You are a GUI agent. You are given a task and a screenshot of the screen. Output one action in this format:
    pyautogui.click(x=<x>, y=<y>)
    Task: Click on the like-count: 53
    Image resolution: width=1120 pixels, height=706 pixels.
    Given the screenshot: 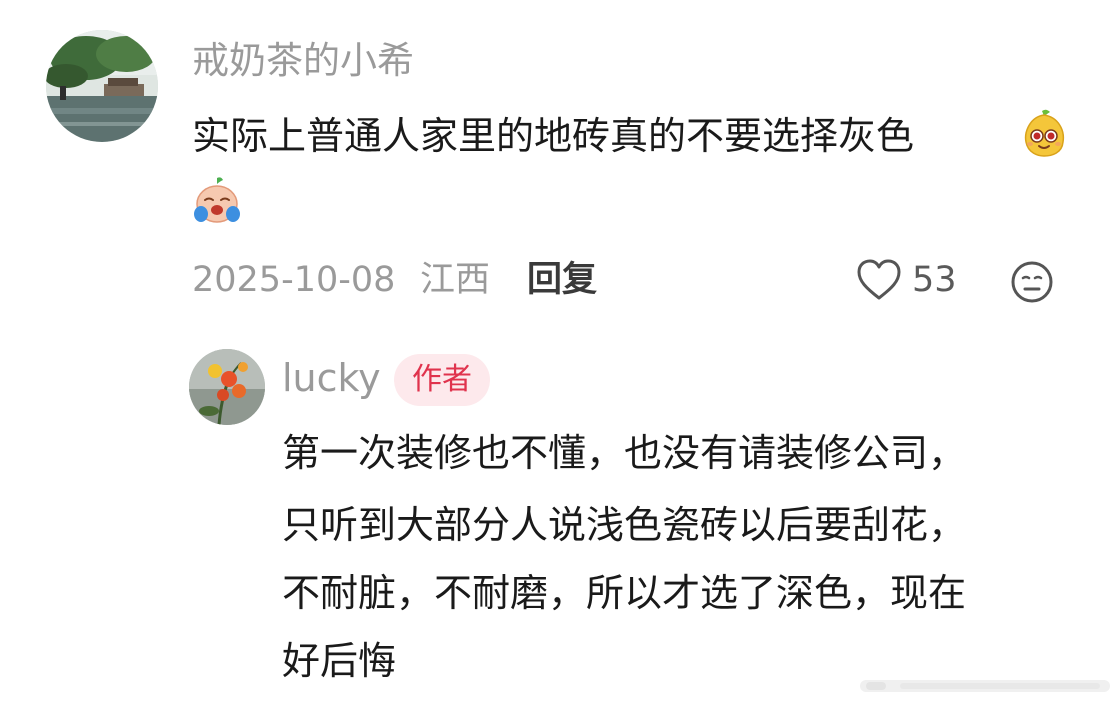 What is the action you would take?
    pyautogui.click(x=934, y=280)
    